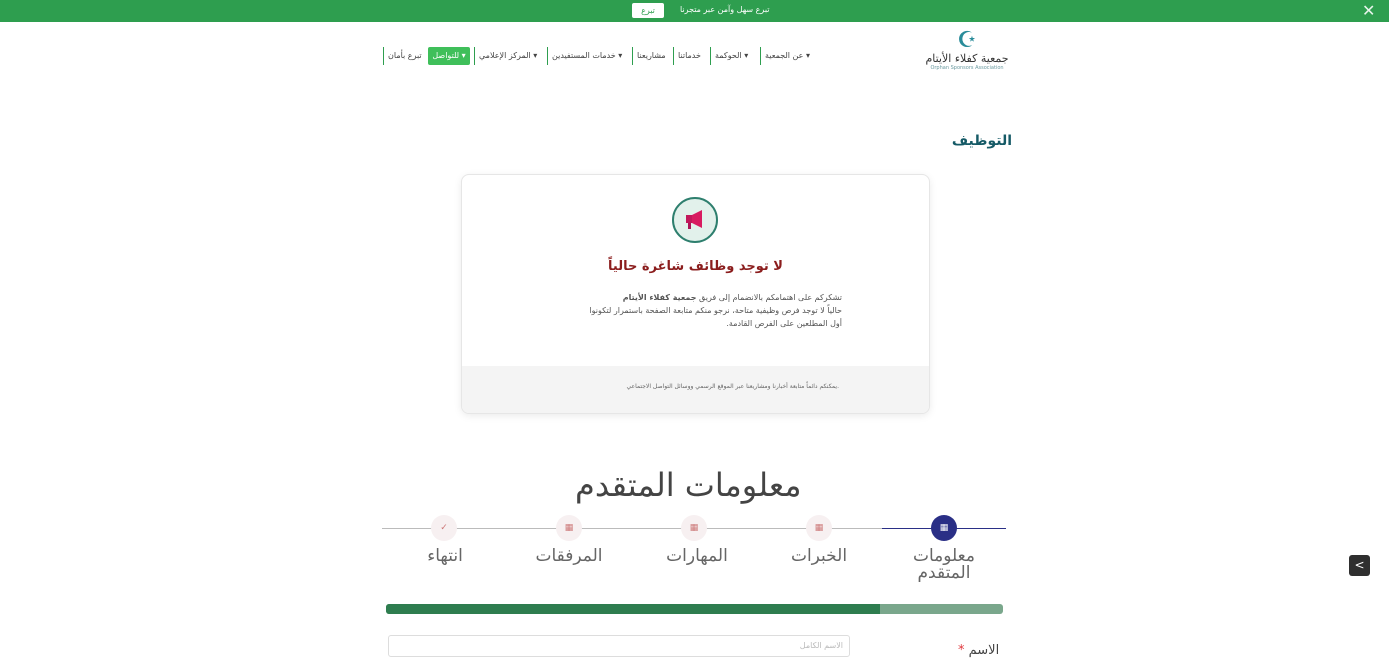 Image resolution: width=1389 pixels, height=672 pixels. What do you see at coordinates (569, 528) in the screenshot?
I see `step-attachments-icon: ▦` at bounding box center [569, 528].